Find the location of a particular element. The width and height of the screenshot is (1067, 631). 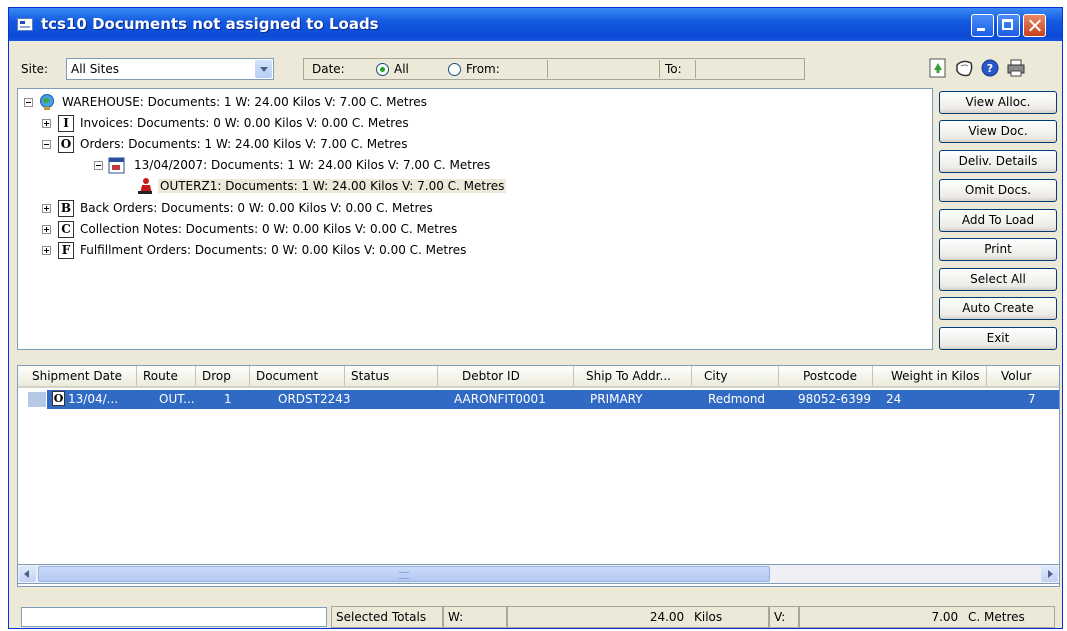

refresh-icon is located at coordinates (938, 68).